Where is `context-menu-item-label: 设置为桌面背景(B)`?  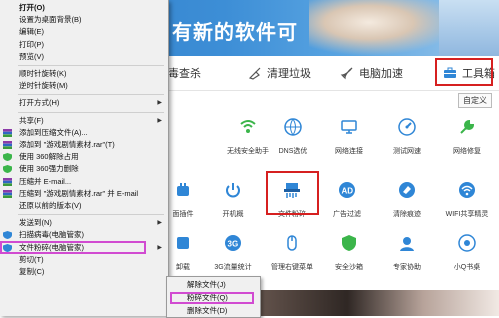 context-menu-item-label: 设置为桌面背景(B) is located at coordinates (50, 20).